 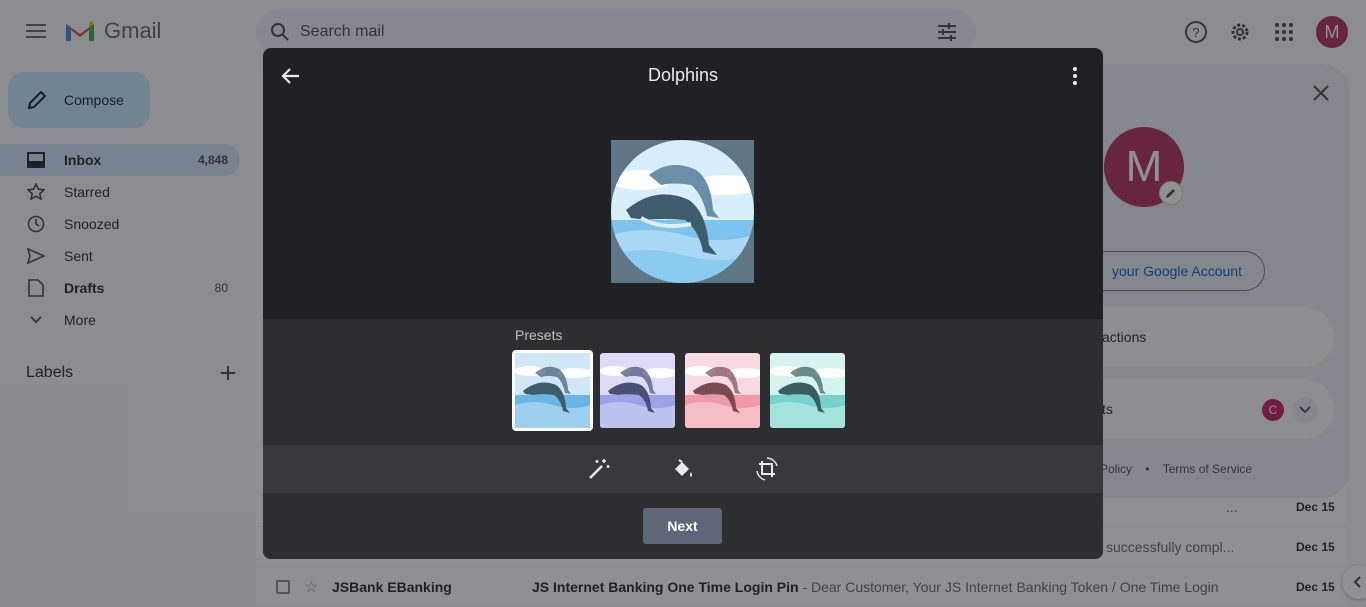 I want to click on paint-bucket-icon, so click(x=683, y=469).